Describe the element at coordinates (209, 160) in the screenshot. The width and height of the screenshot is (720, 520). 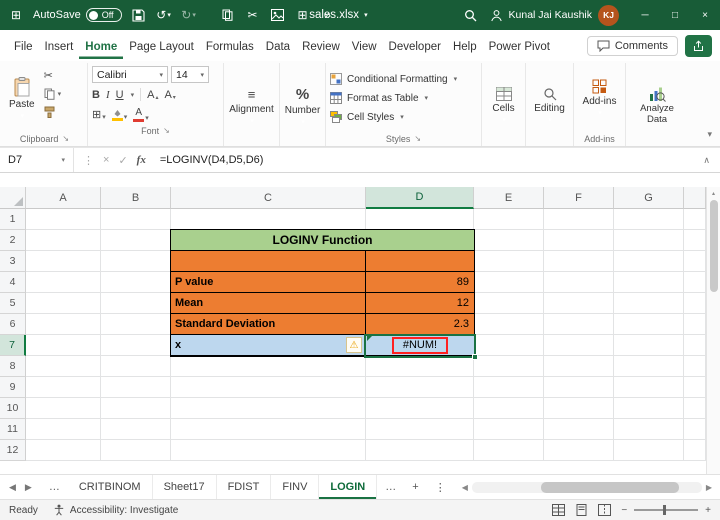
I see `formula-input: =LOGINV(D4,D5,D6)` at that location.